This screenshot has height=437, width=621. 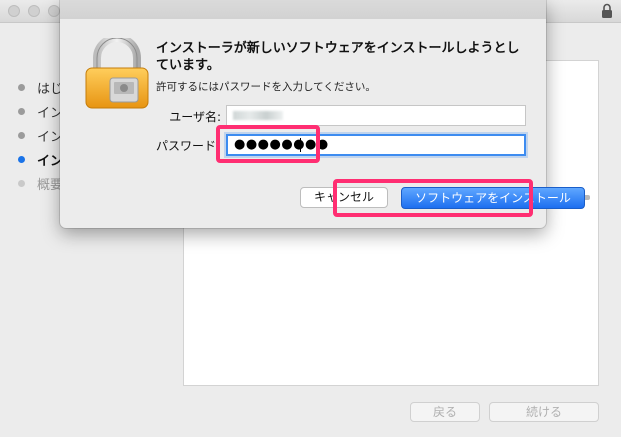 I want to click on lock-icon, so click(x=607, y=10).